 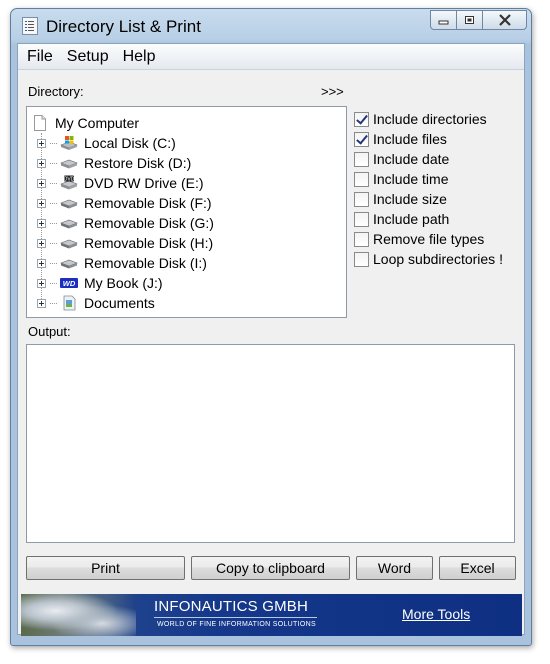 What do you see at coordinates (231, 606) in the screenshot?
I see `company-name: INFONAUTICS GMBH` at bounding box center [231, 606].